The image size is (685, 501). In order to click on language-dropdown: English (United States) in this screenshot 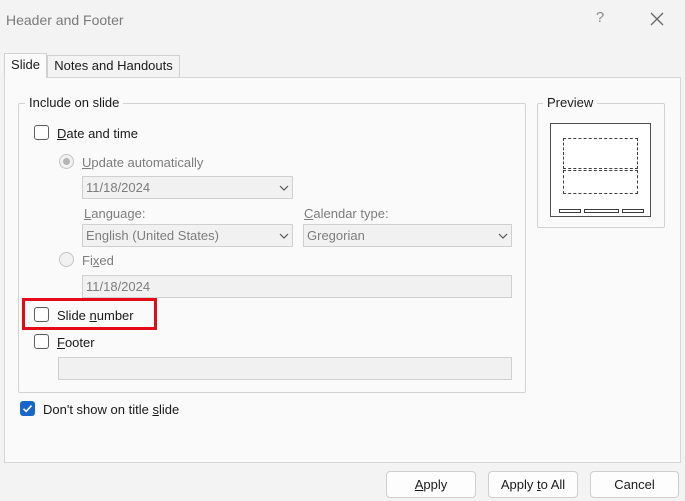, I will do `click(187, 235)`.